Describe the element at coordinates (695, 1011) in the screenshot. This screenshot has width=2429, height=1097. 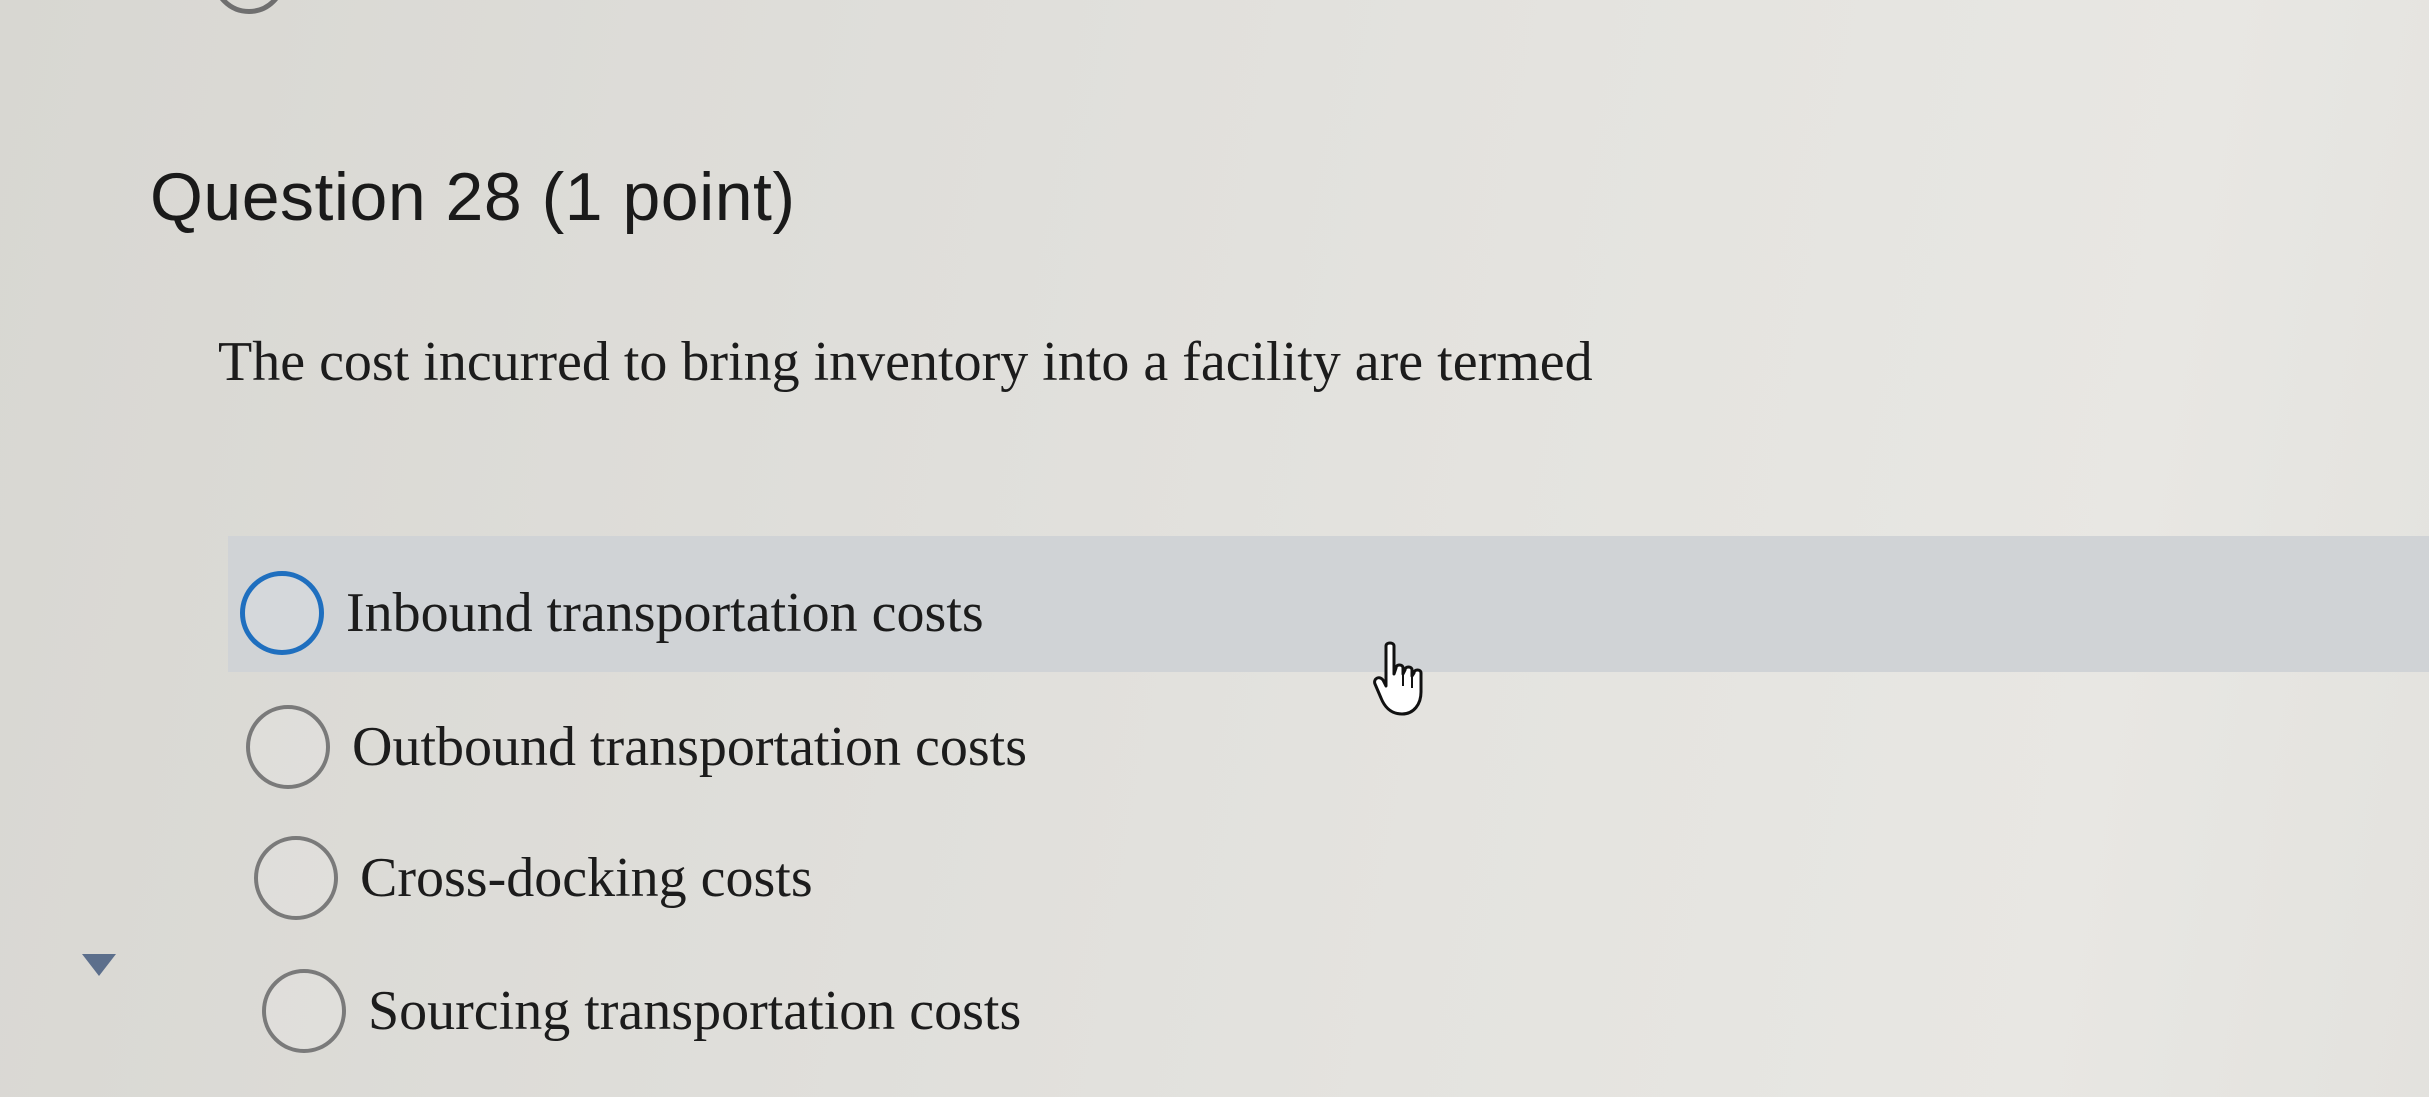
I see `option-label: Sourcing transportation costs` at that location.